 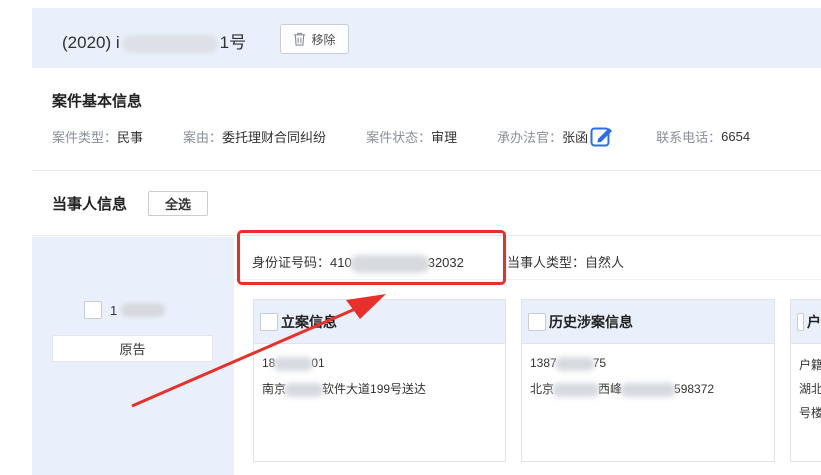 What do you see at coordinates (93, 310) in the screenshot?
I see `party-checkbox` at bounding box center [93, 310].